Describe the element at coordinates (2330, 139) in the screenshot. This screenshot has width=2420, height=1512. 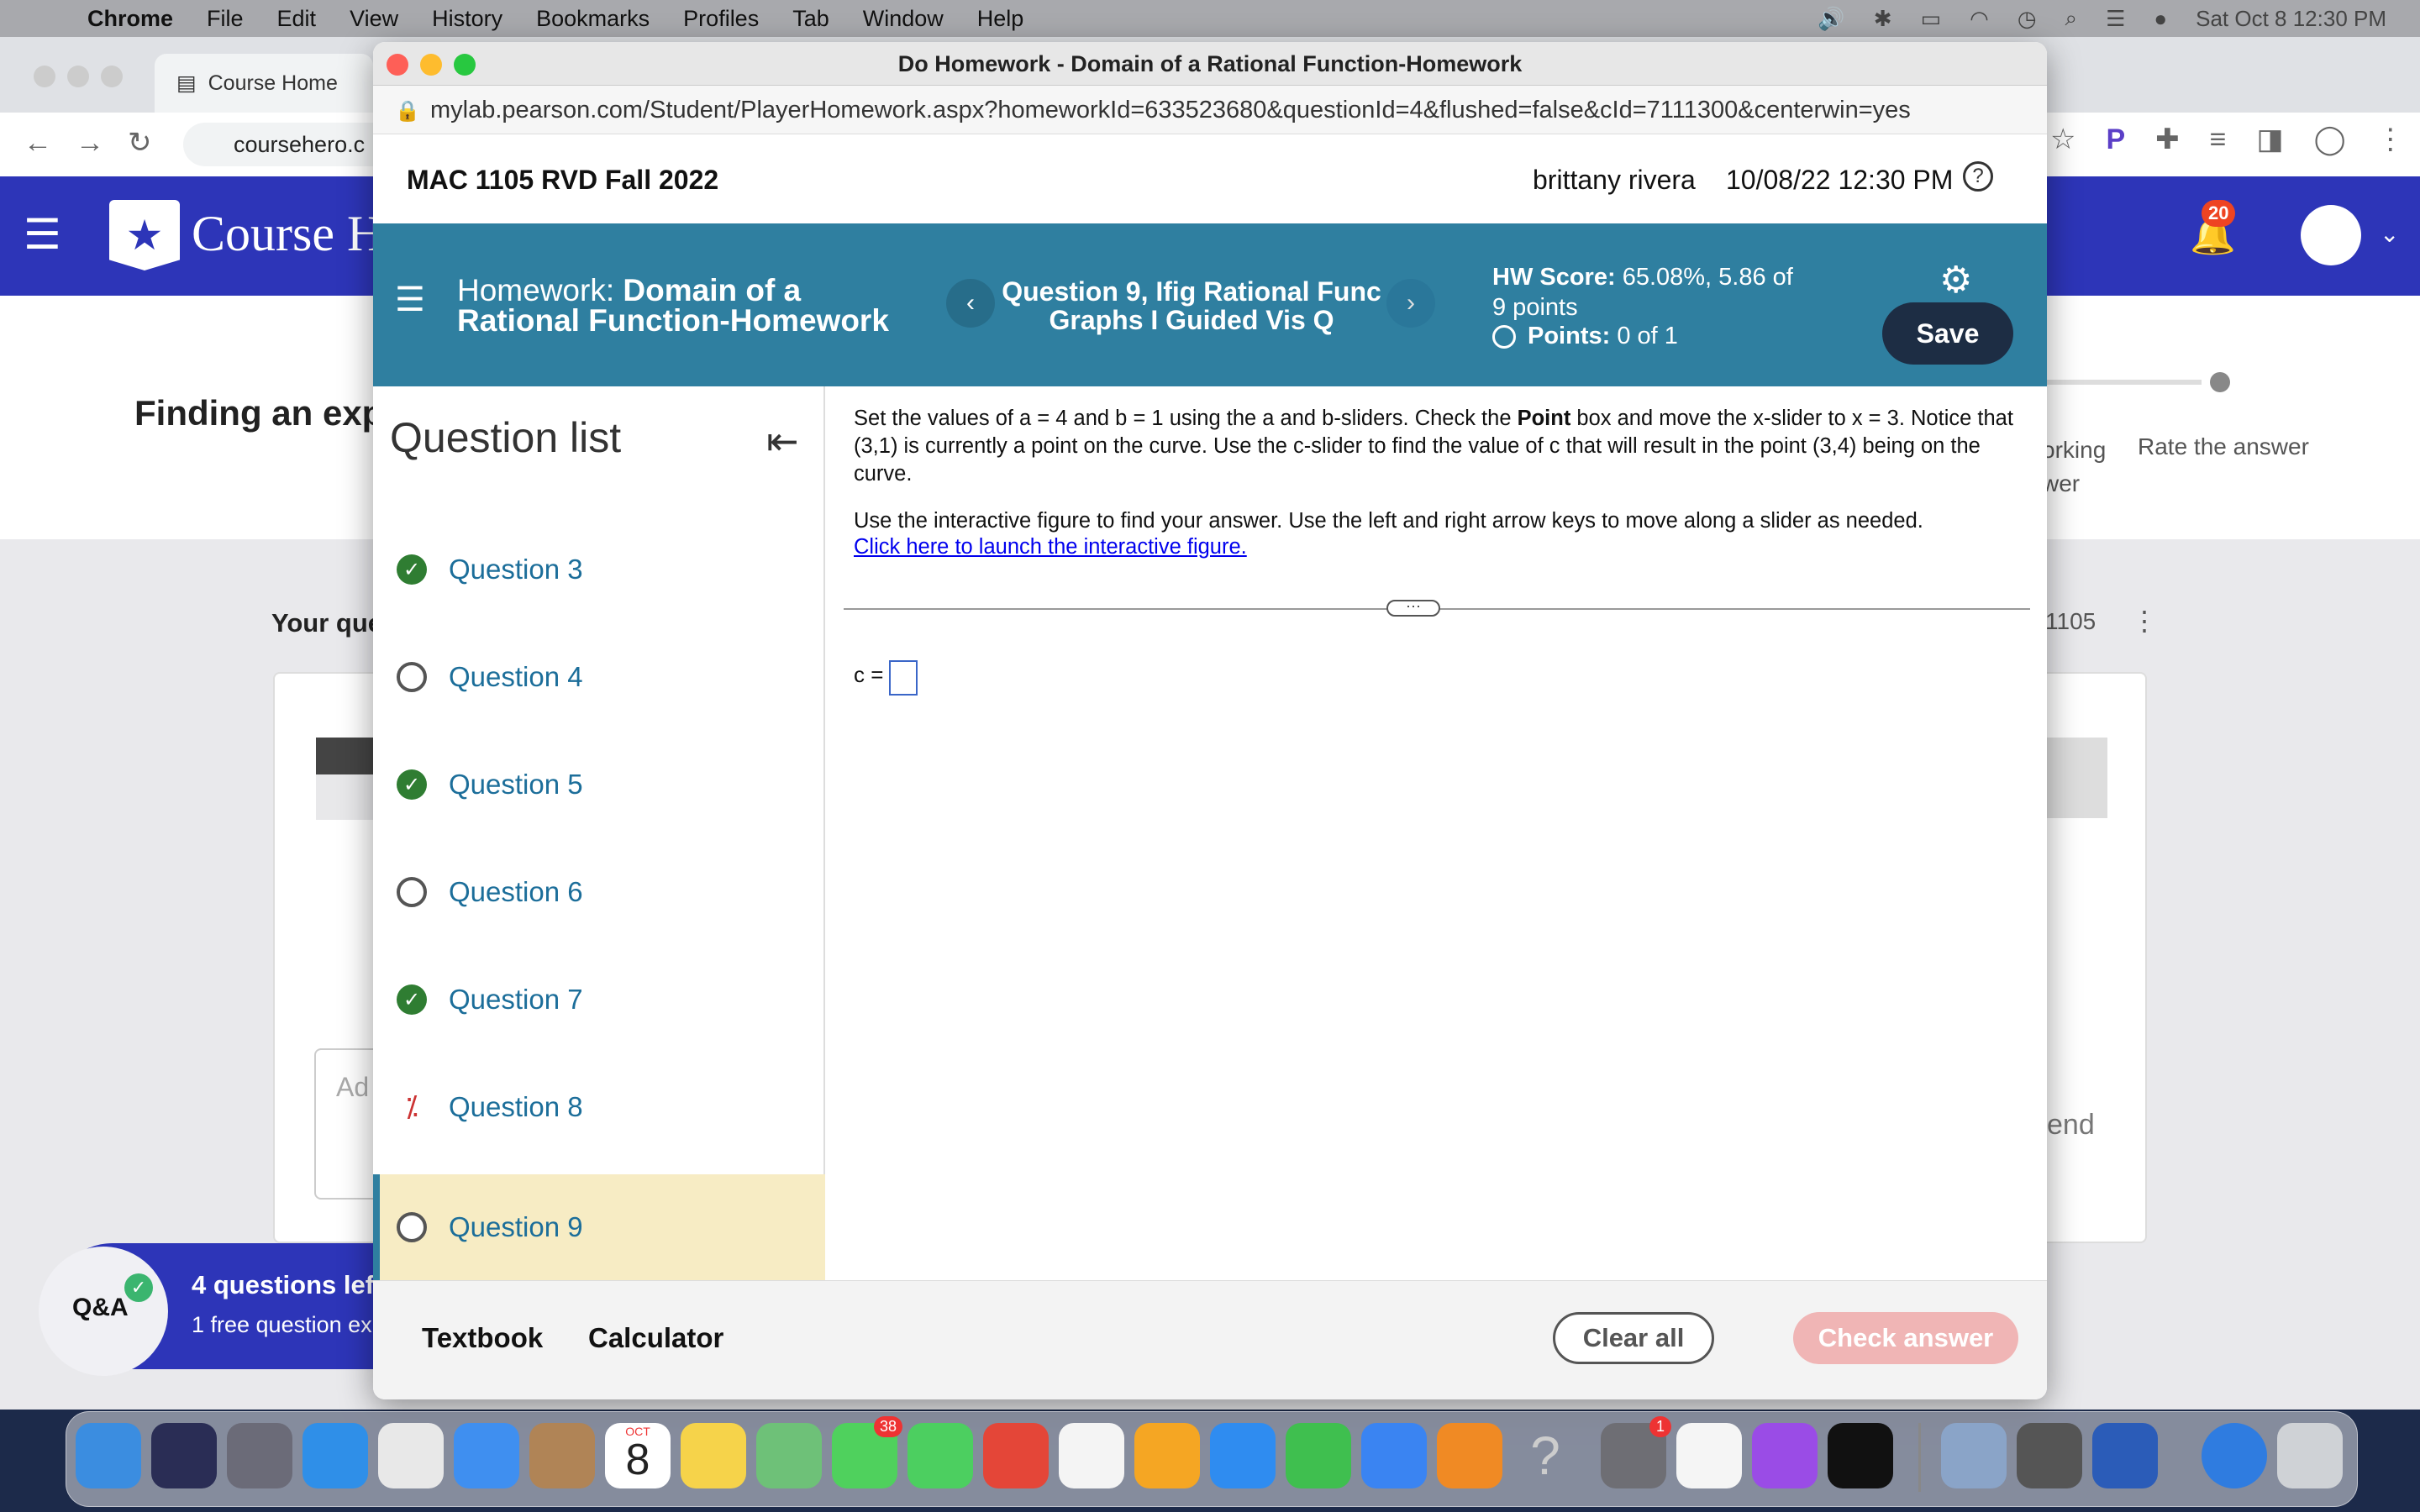
I see `profile-icon: ◯` at that location.